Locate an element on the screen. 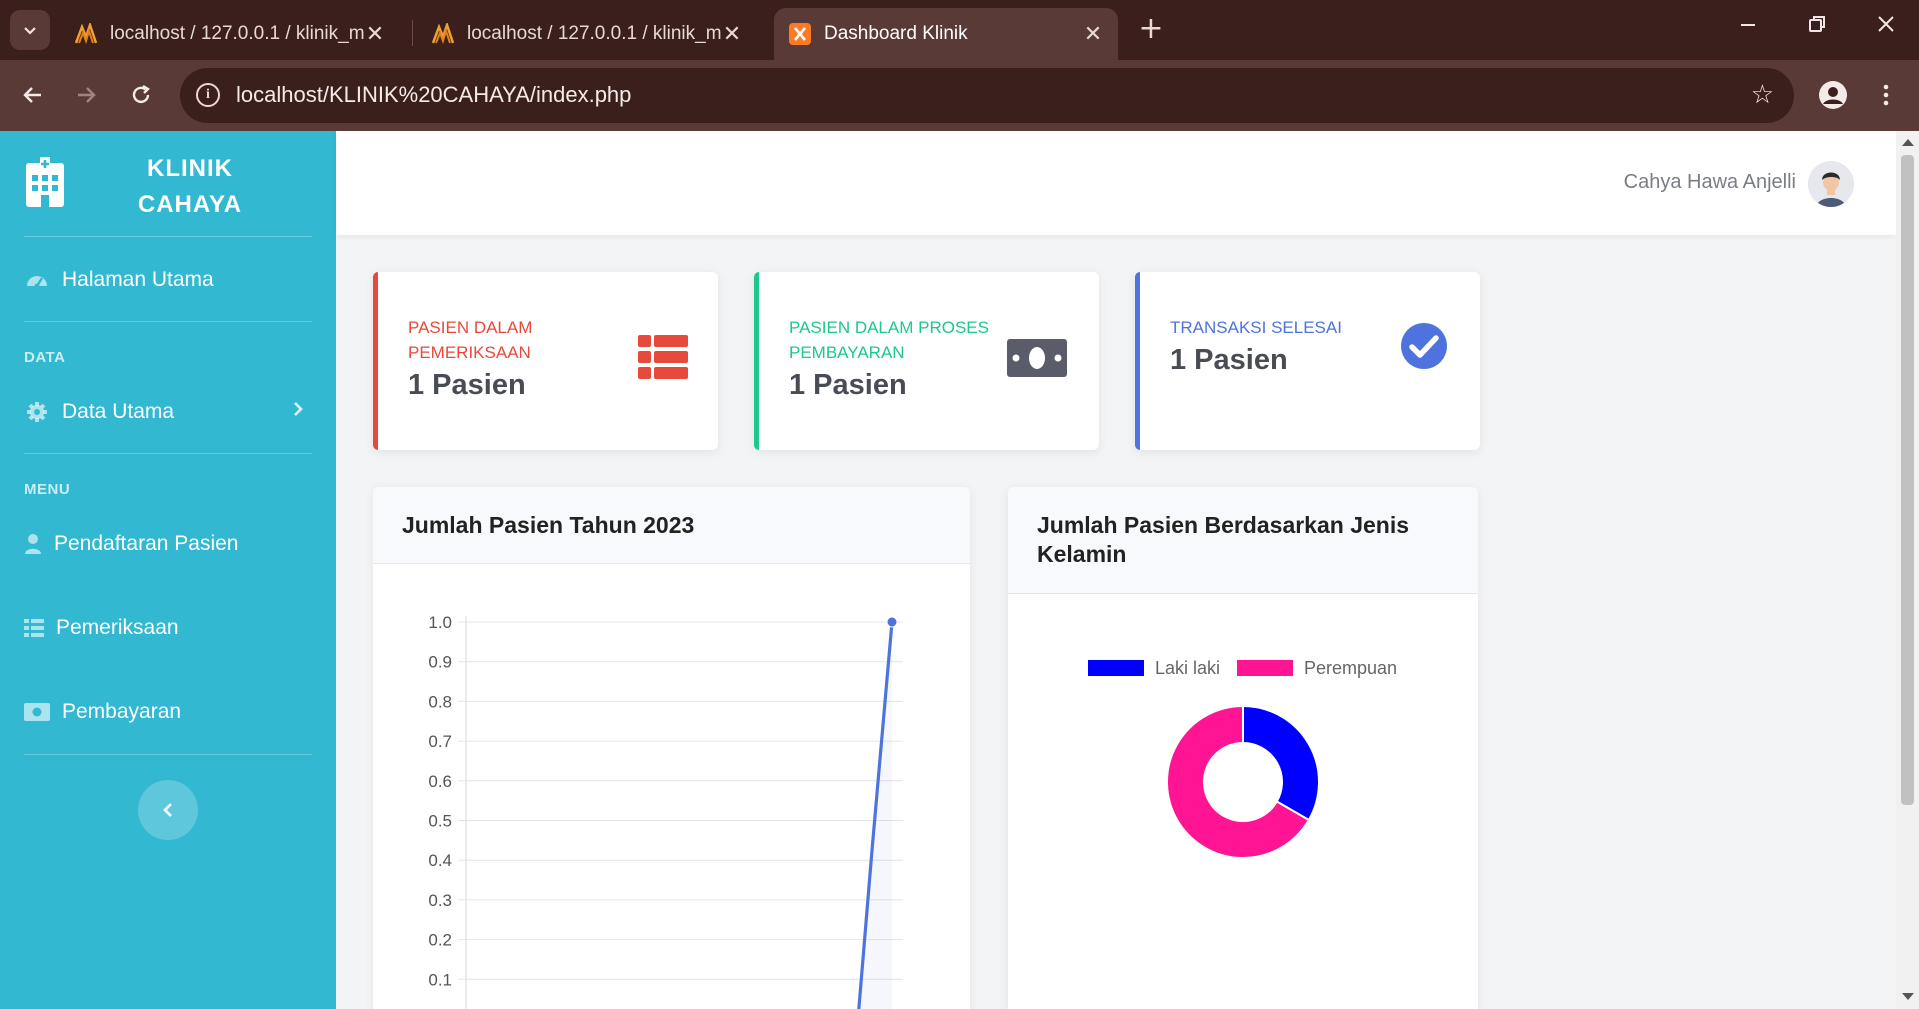 This screenshot has width=1919, height=1009. money-icon is located at coordinates (37, 712).